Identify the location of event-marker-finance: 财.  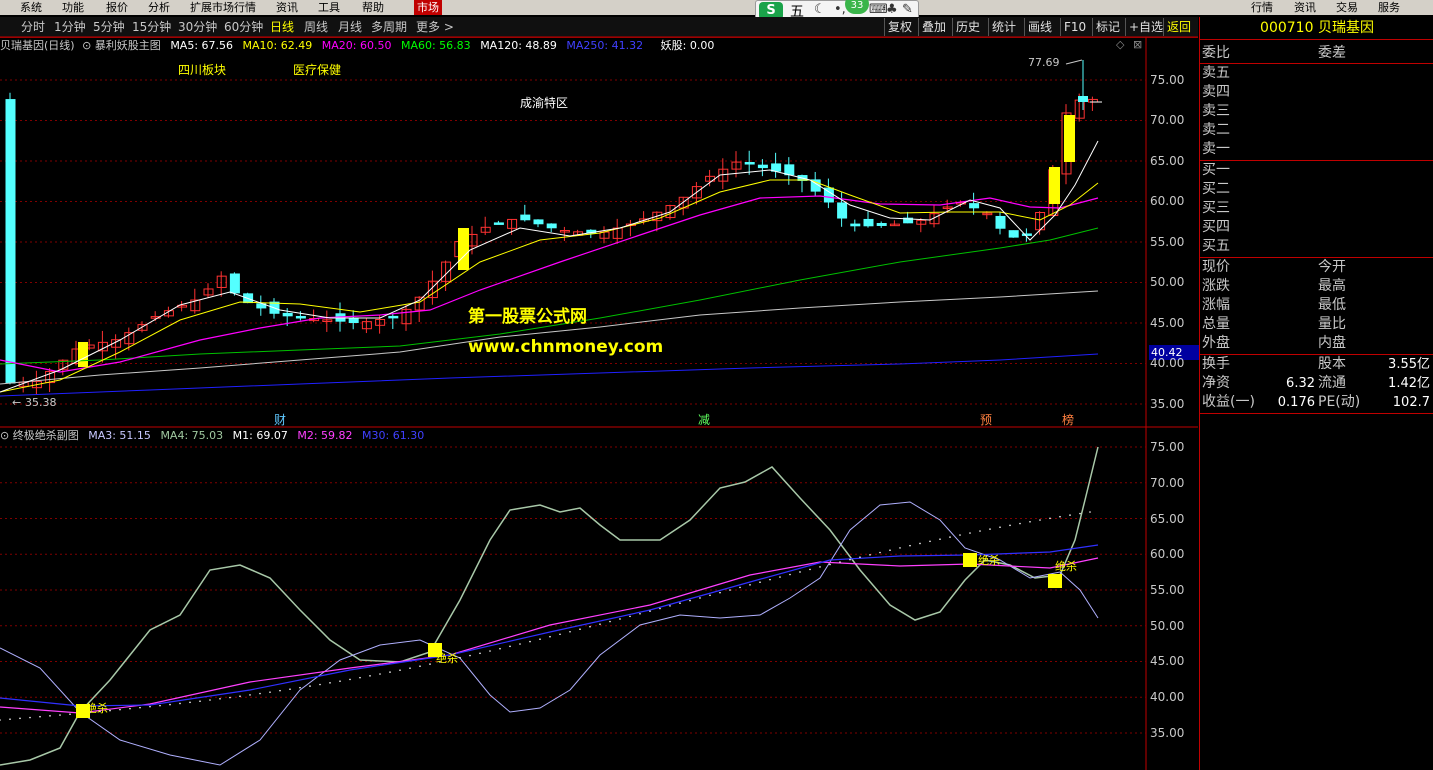
(280, 419).